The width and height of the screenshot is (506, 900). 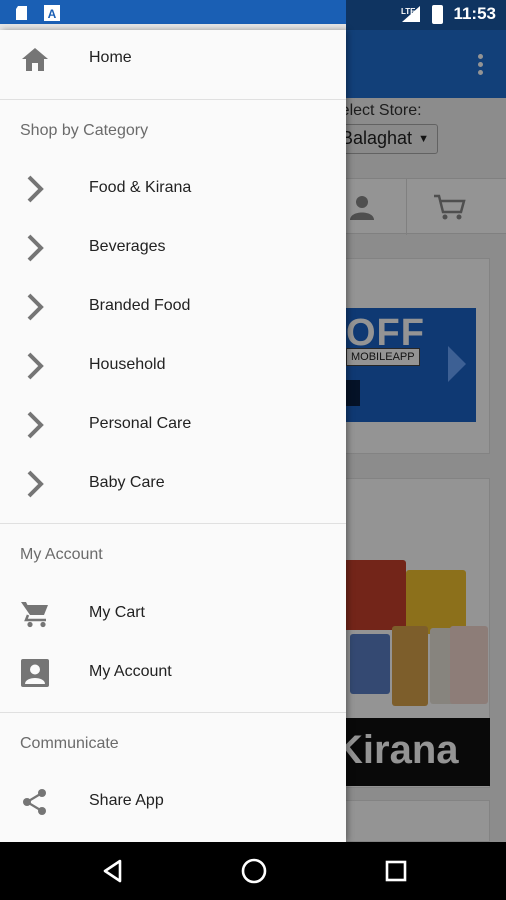 What do you see at coordinates (173, 366) in the screenshot?
I see `drawer-item-household: Household` at bounding box center [173, 366].